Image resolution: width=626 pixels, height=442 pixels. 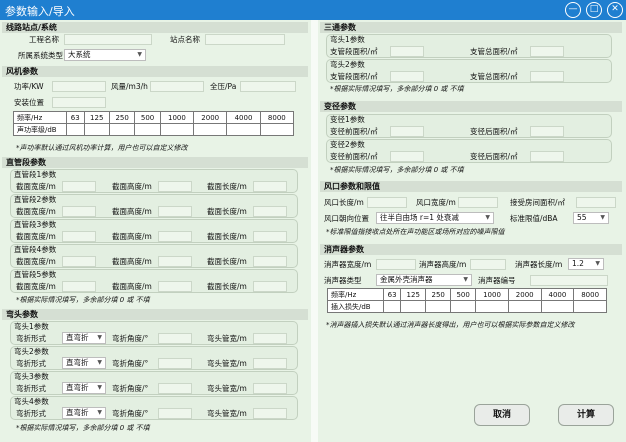 I want to click on straight-group-title: 直管段5参数, so click(x=35, y=274).